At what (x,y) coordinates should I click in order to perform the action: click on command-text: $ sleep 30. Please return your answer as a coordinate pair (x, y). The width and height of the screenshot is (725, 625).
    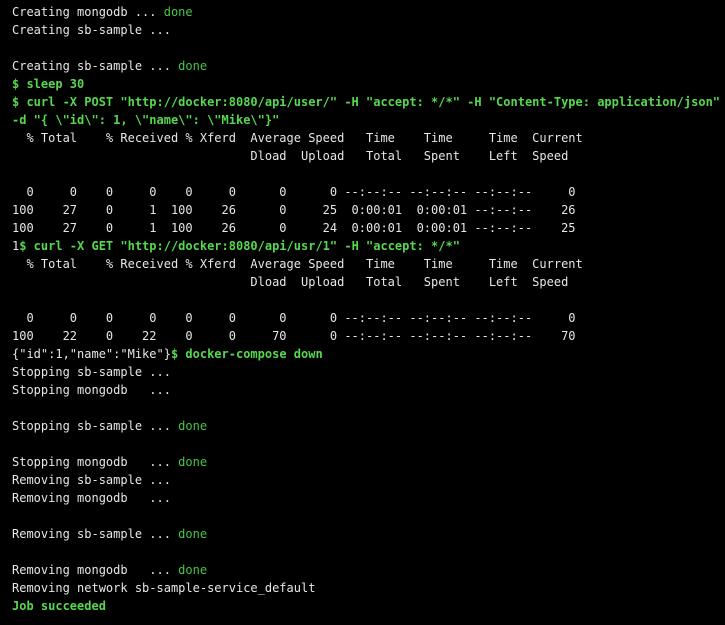
    Looking at the image, I should click on (48, 84).